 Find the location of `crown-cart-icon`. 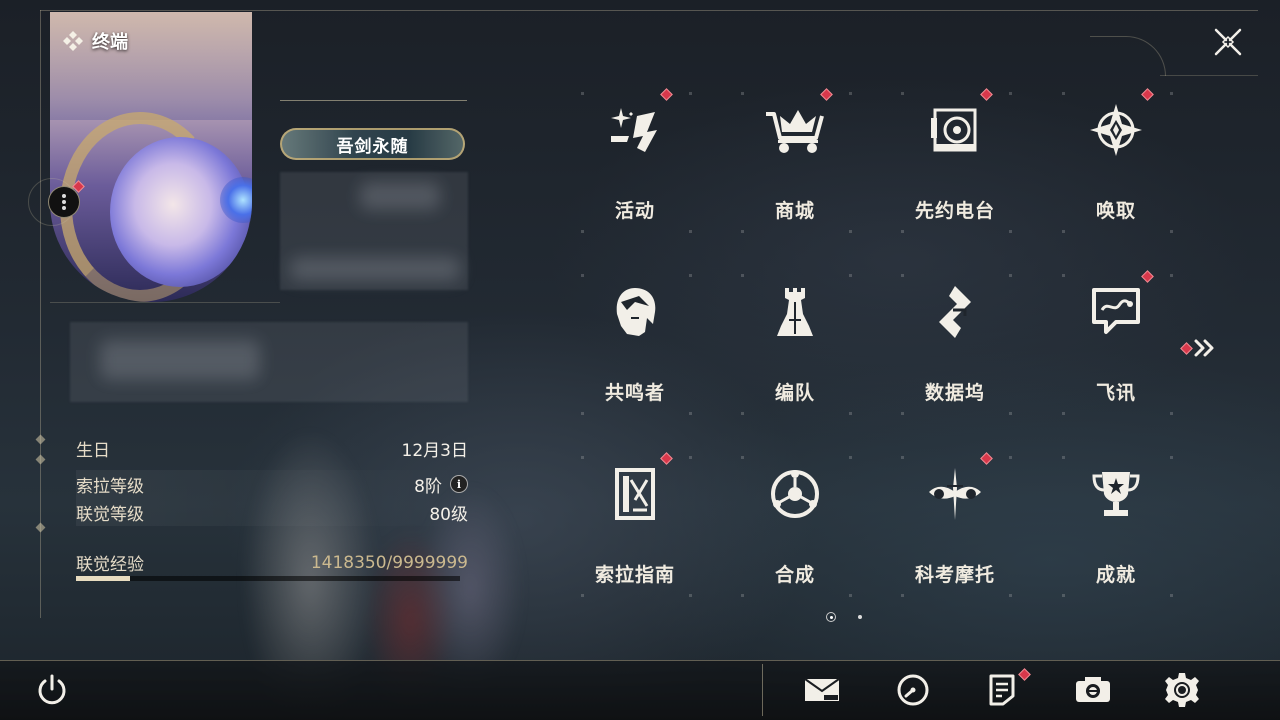

crown-cart-icon is located at coordinates (795, 130).